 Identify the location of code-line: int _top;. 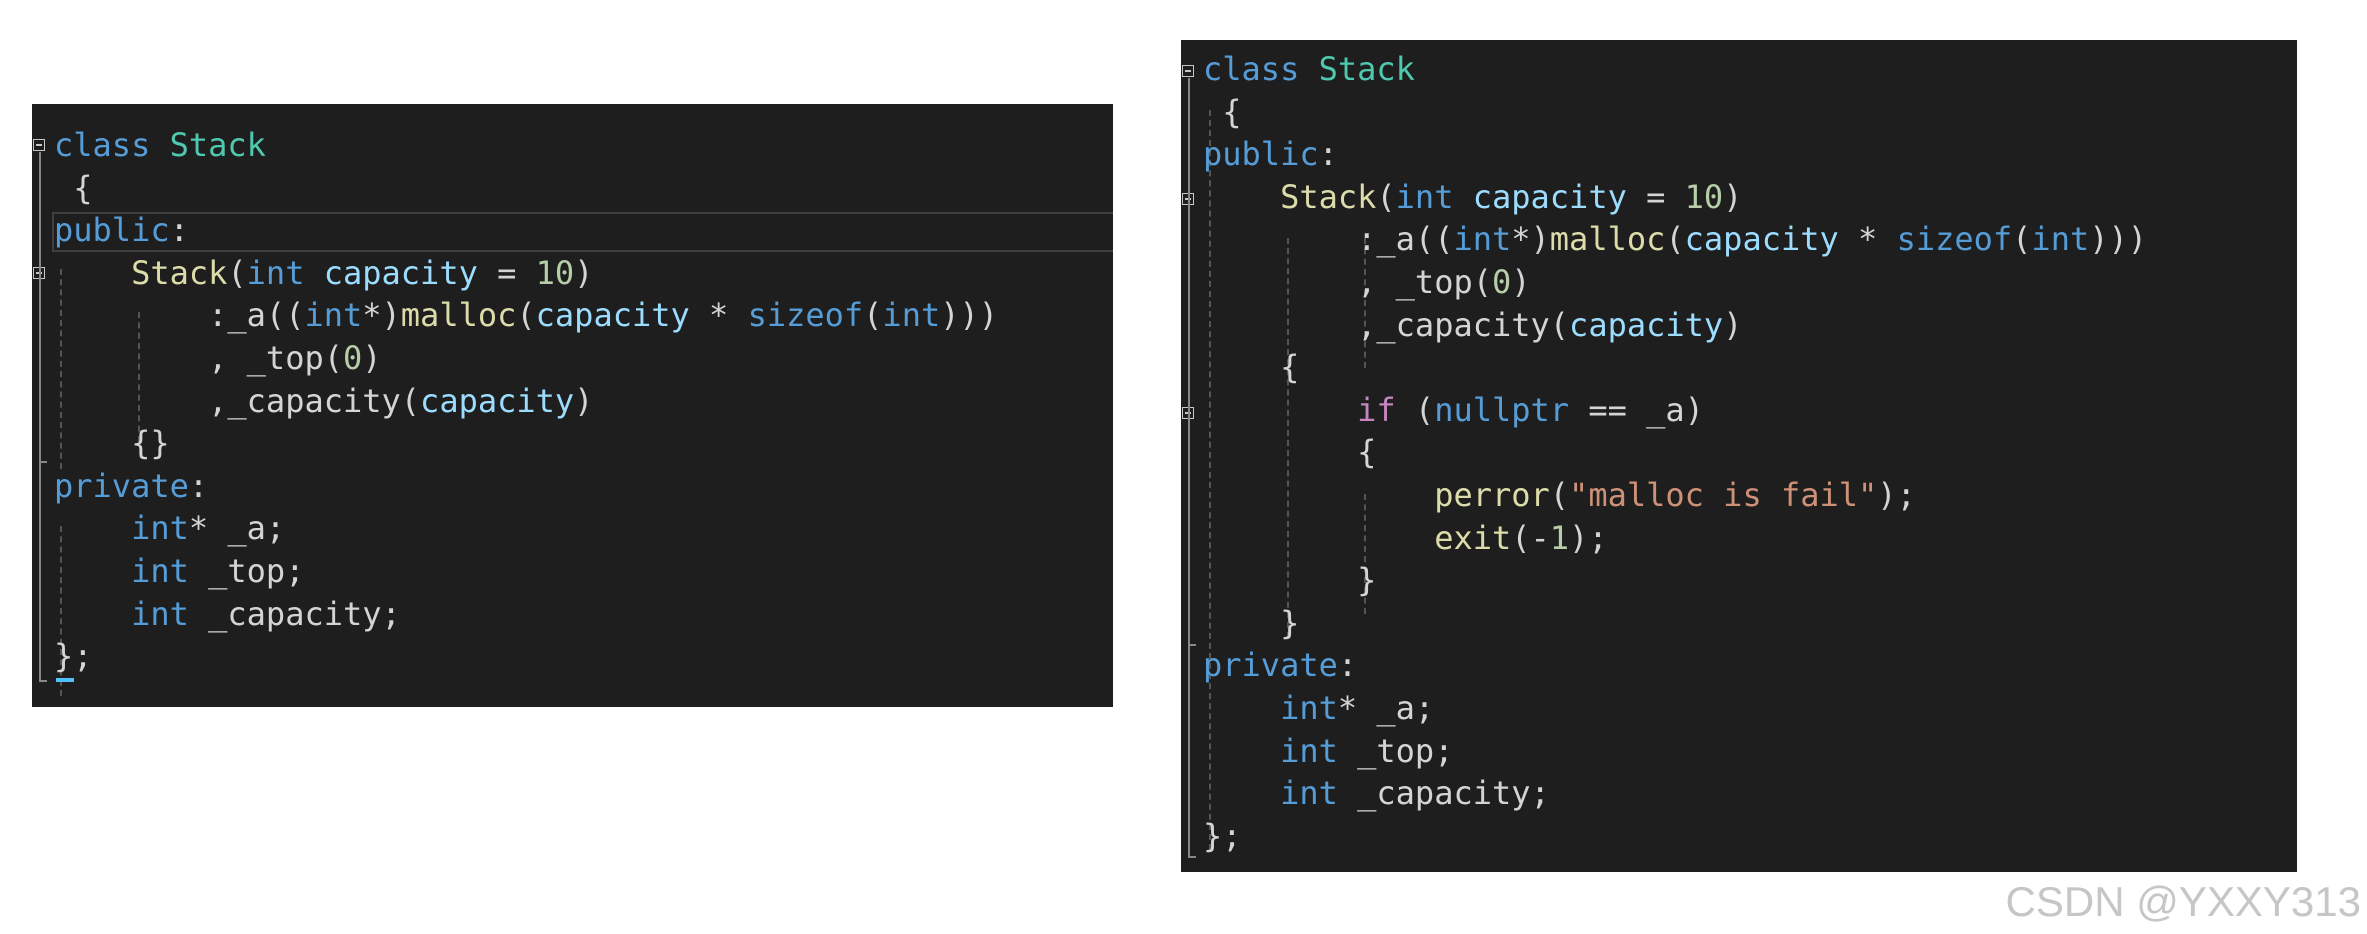
(1328, 751).